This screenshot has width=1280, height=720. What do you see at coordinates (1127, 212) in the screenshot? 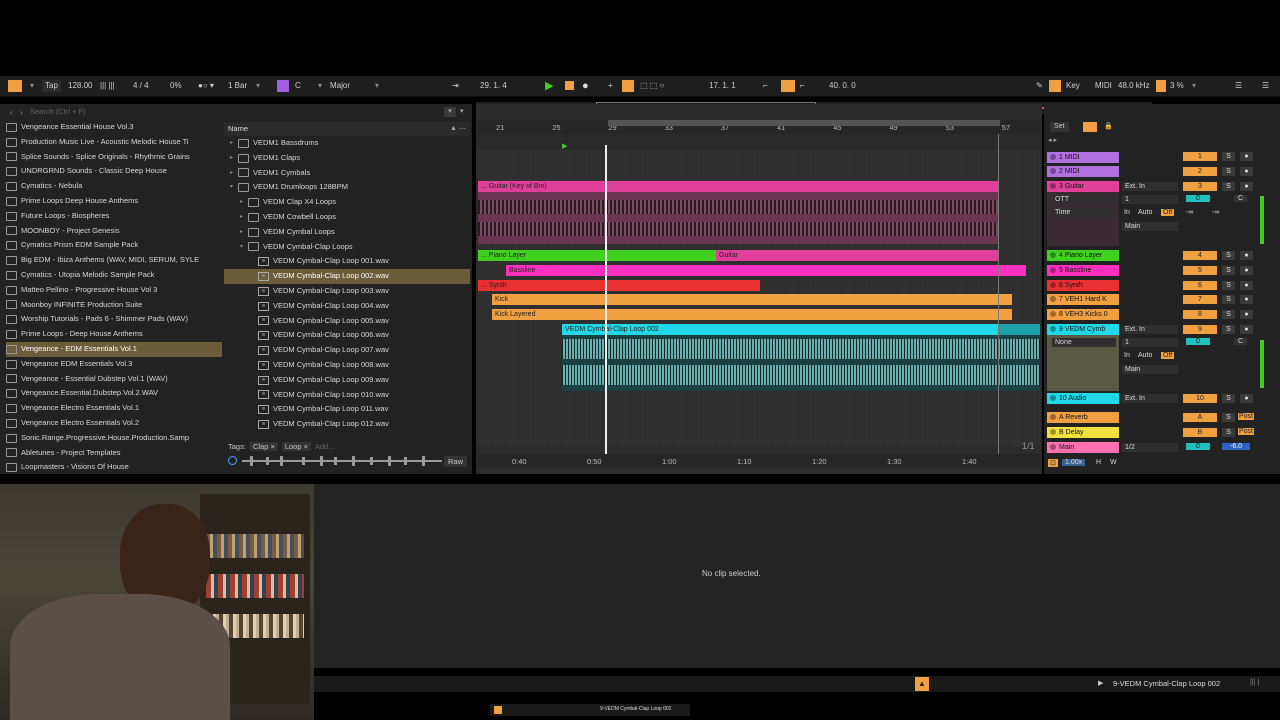
I see `monitor-in-3: In` at bounding box center [1127, 212].